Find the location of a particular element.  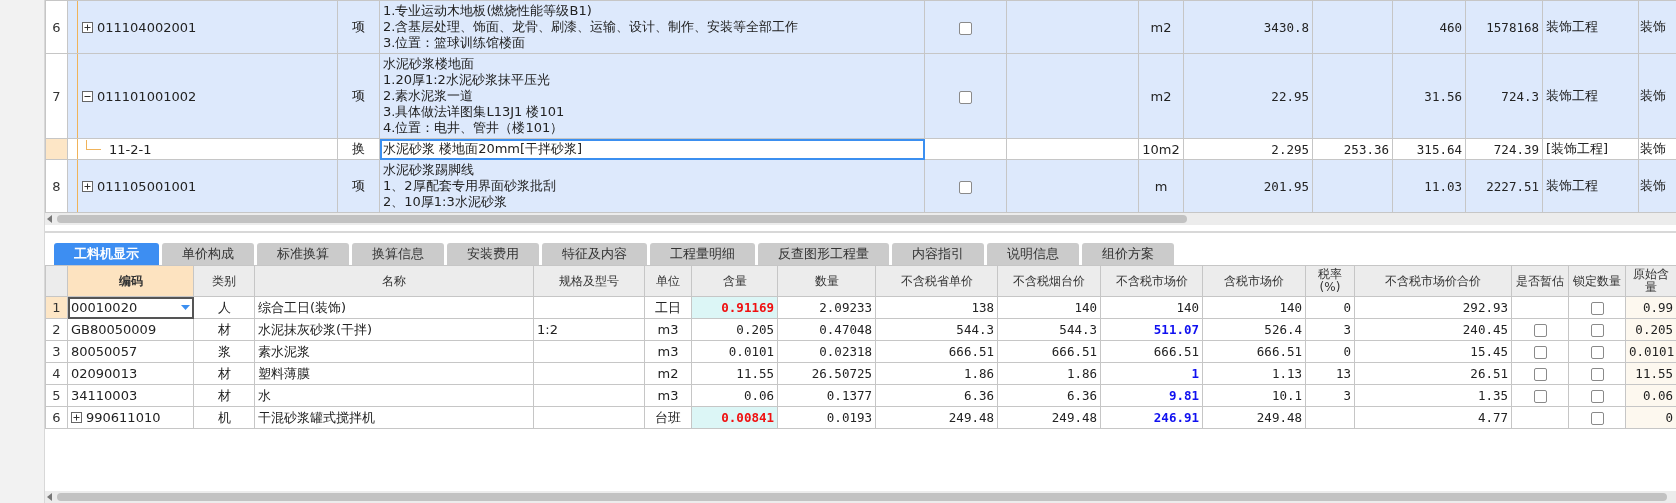

table-cell: 31.56 is located at coordinates (1429, 96).